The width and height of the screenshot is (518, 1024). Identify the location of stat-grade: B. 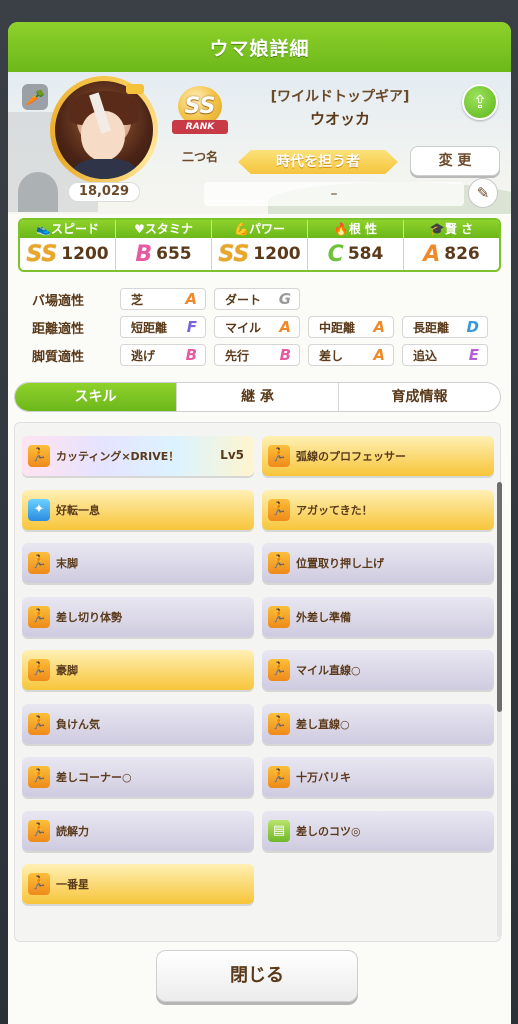
(144, 254).